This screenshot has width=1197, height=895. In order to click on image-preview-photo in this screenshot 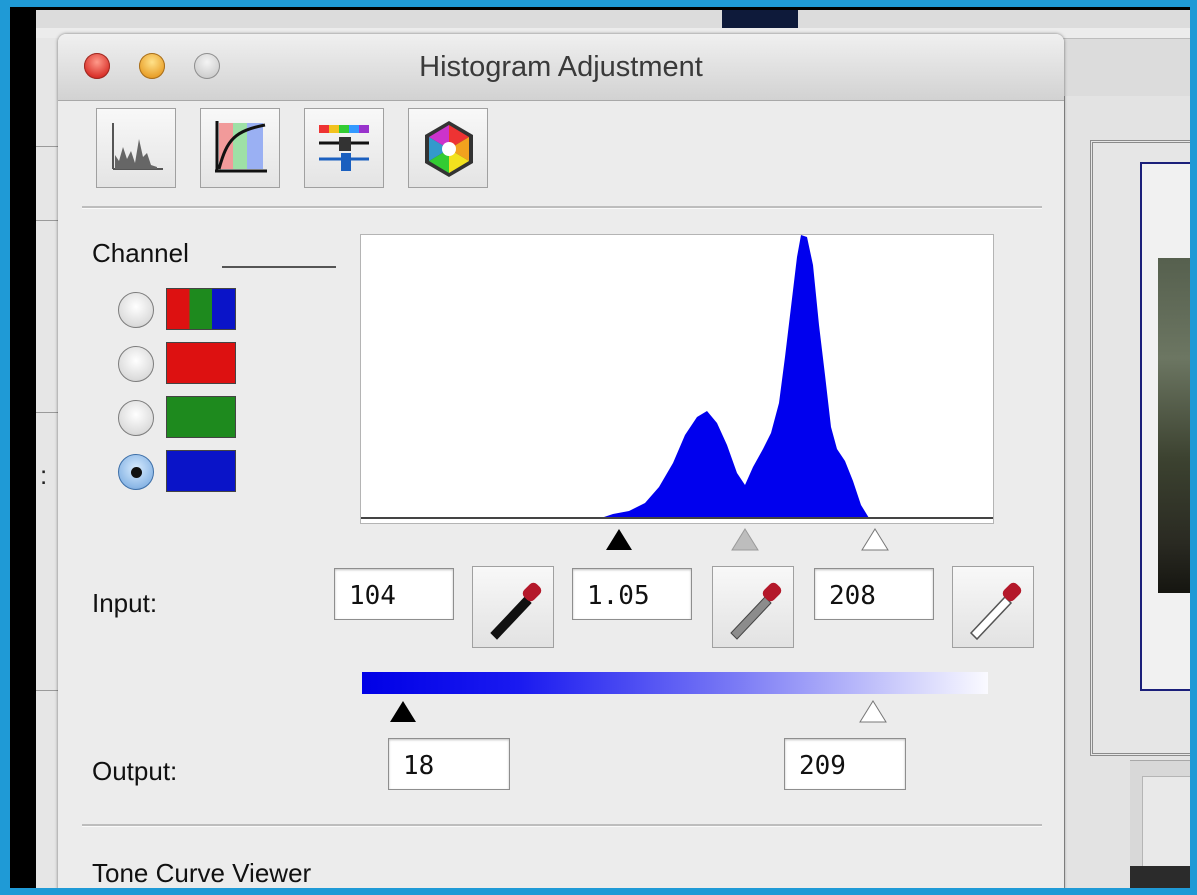, I will do `click(1174, 425)`.